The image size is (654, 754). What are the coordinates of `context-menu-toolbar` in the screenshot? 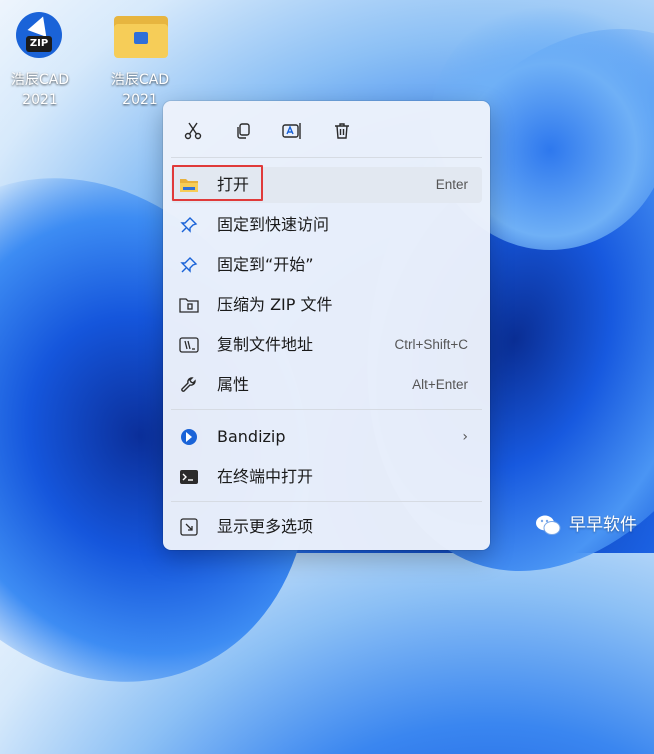 It's located at (326, 131).